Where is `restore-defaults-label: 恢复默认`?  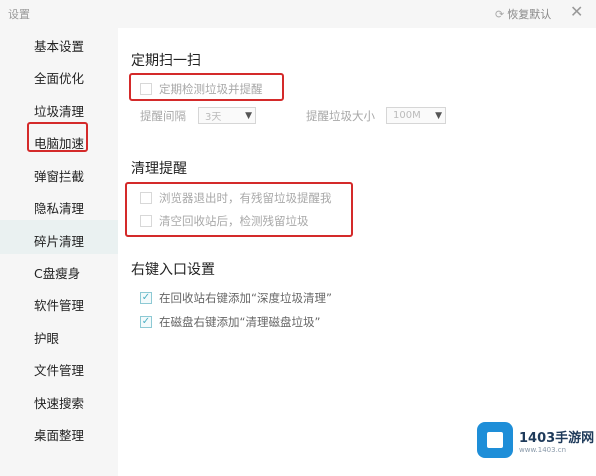 restore-defaults-label: 恢复默认 is located at coordinates (529, 14).